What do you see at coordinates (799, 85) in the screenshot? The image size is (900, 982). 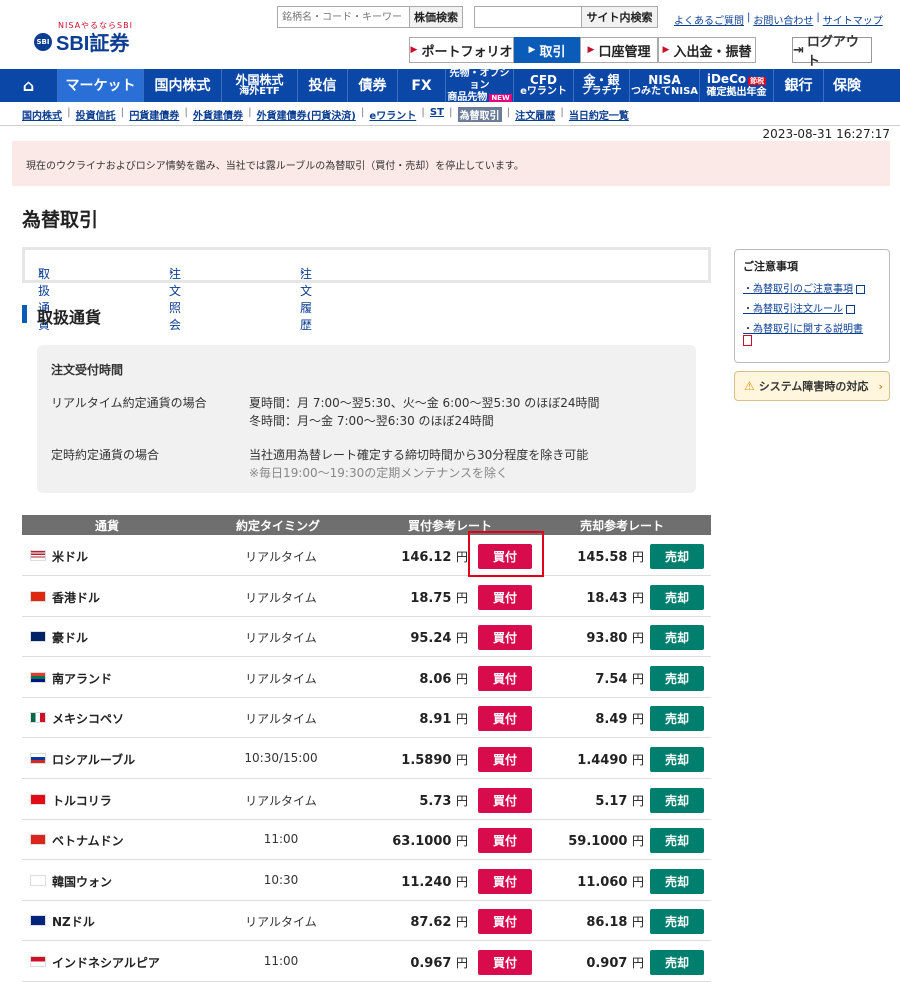 I see `nav-bank: 銀行` at bounding box center [799, 85].